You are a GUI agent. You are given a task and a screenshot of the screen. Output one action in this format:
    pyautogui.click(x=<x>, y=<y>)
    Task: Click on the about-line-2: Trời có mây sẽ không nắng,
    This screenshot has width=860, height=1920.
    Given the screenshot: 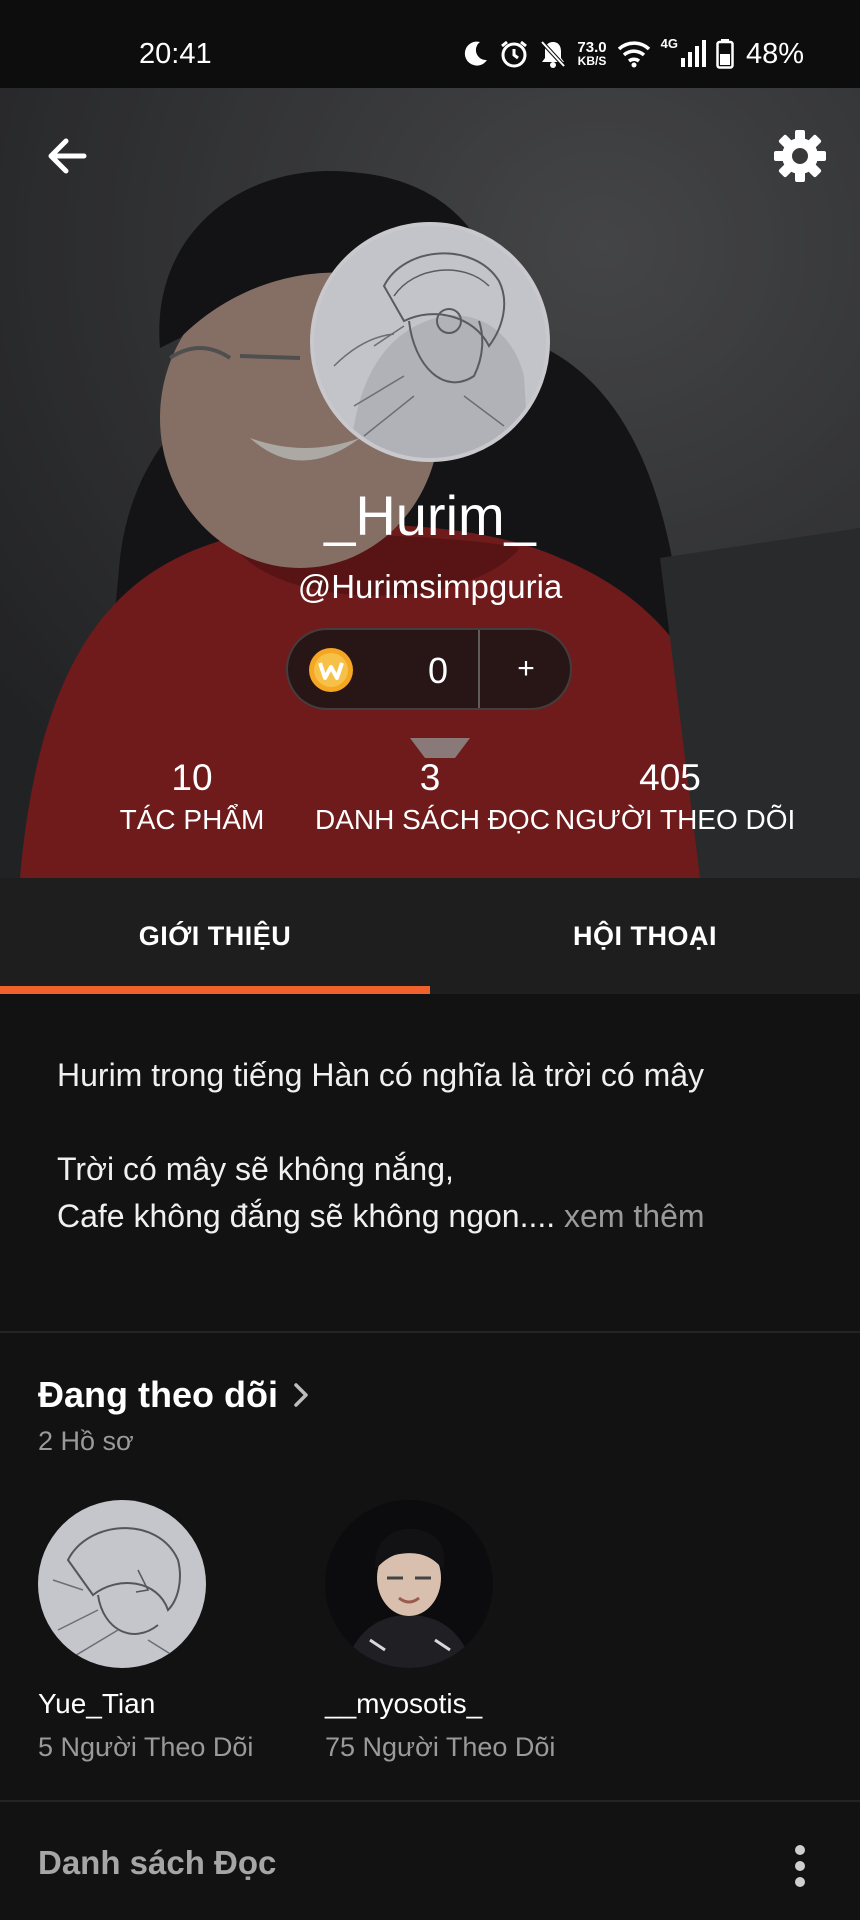 What is the action you would take?
    pyautogui.click(x=255, y=1169)
    